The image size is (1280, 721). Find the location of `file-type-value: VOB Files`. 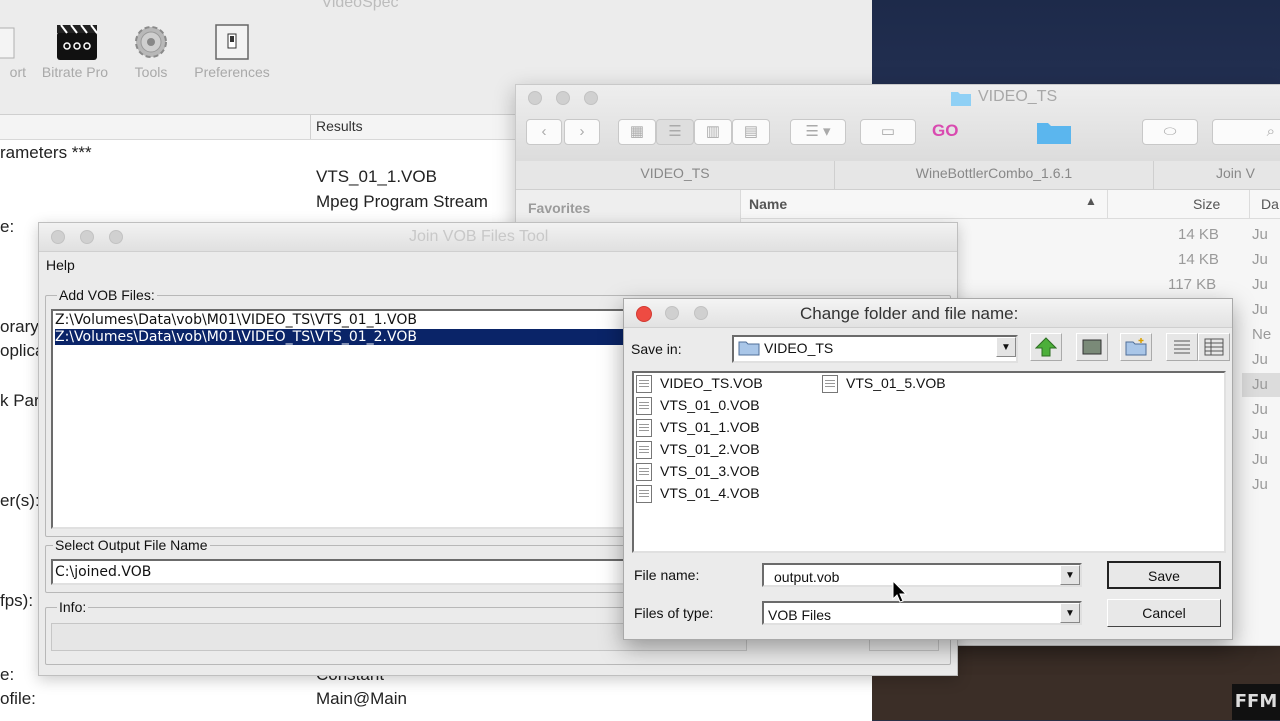

file-type-value: VOB Files is located at coordinates (800, 615).